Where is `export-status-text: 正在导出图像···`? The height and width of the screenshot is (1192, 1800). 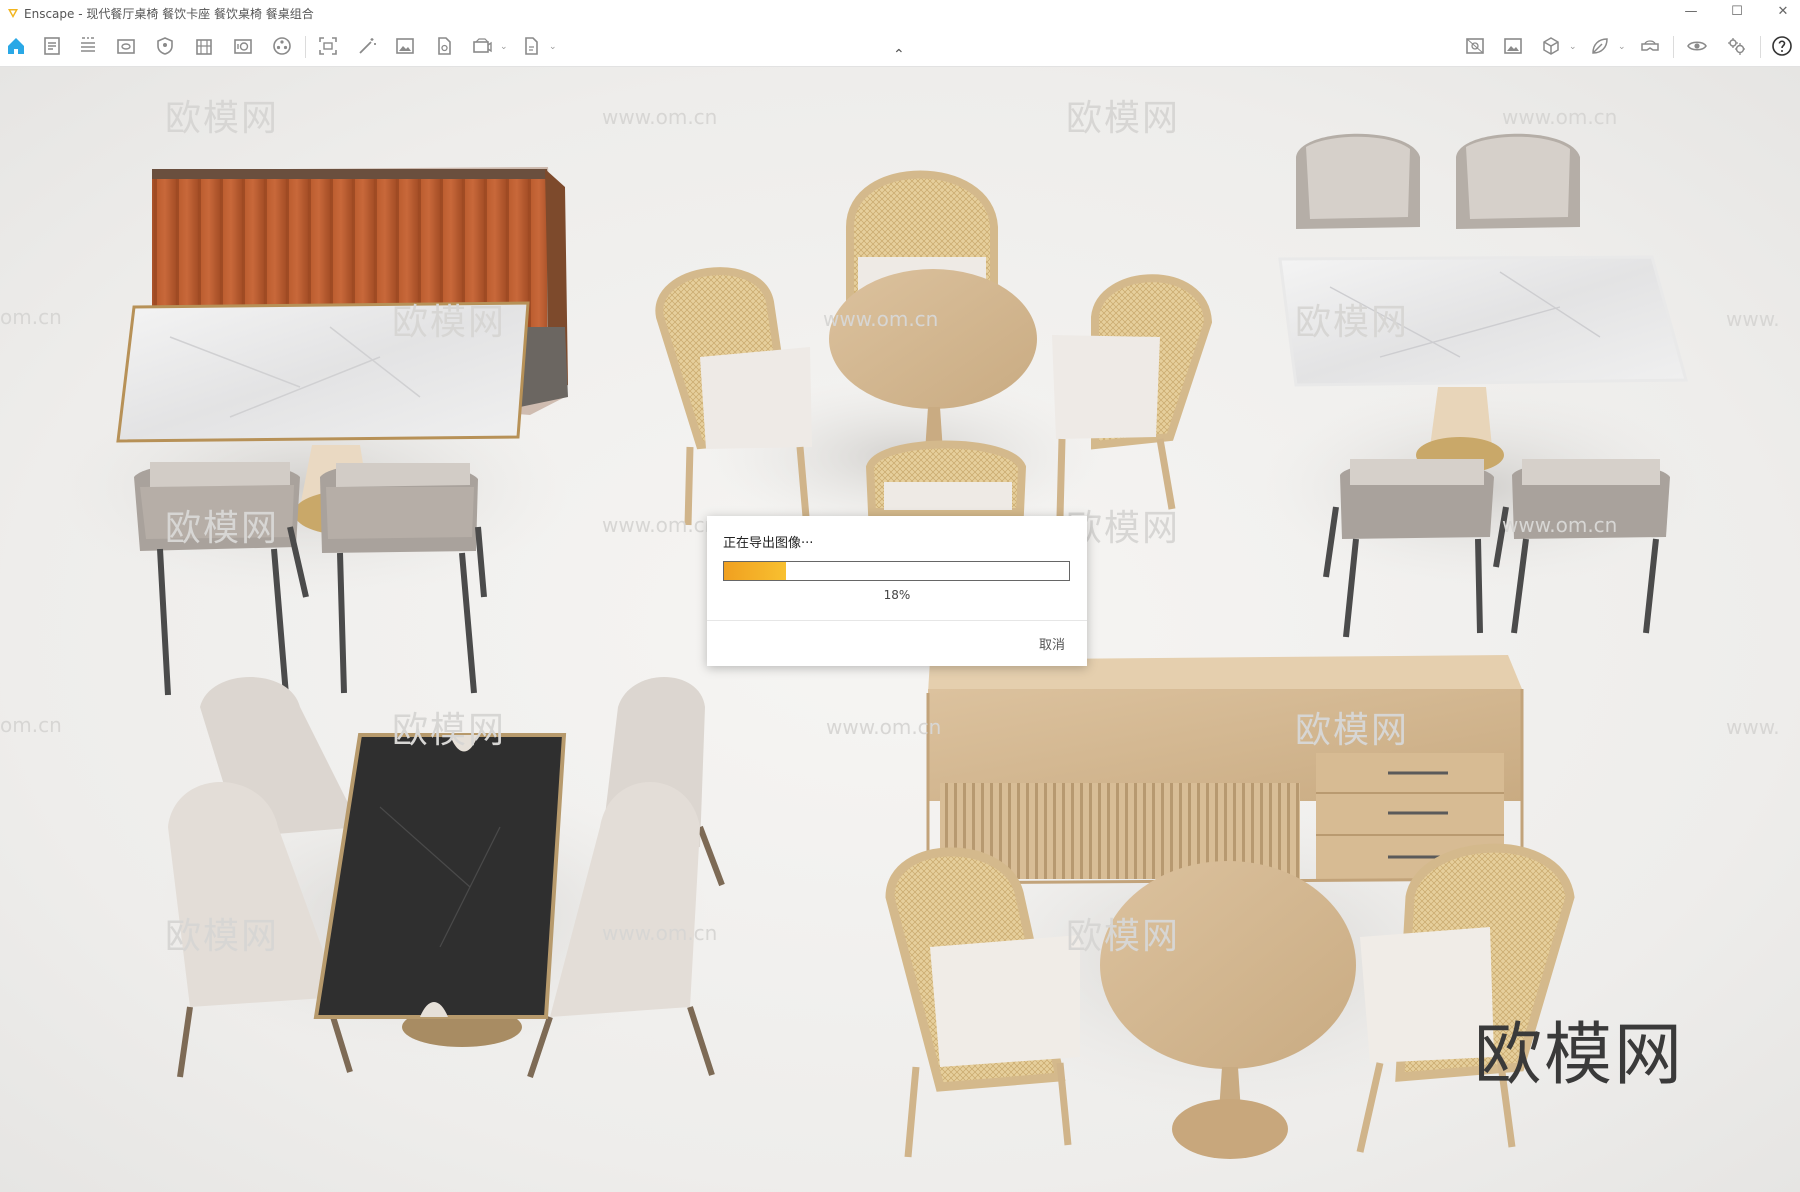 export-status-text: 正在导出图像··· is located at coordinates (768, 543).